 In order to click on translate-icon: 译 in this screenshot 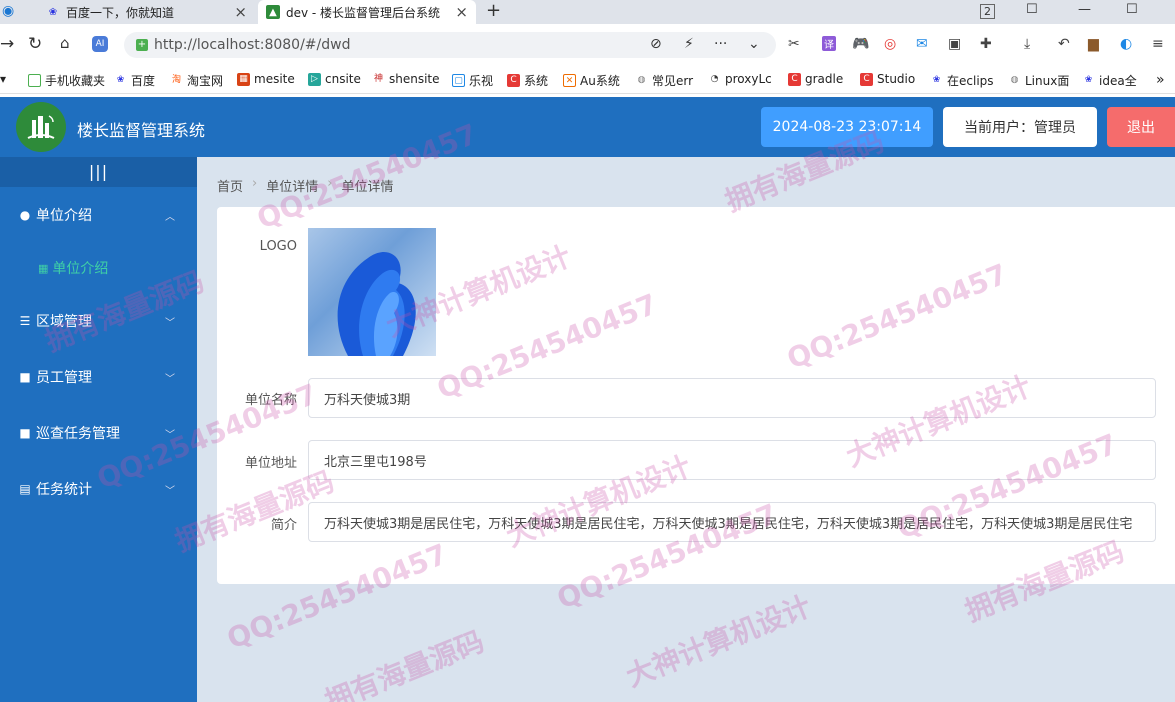, I will do `click(829, 43)`.